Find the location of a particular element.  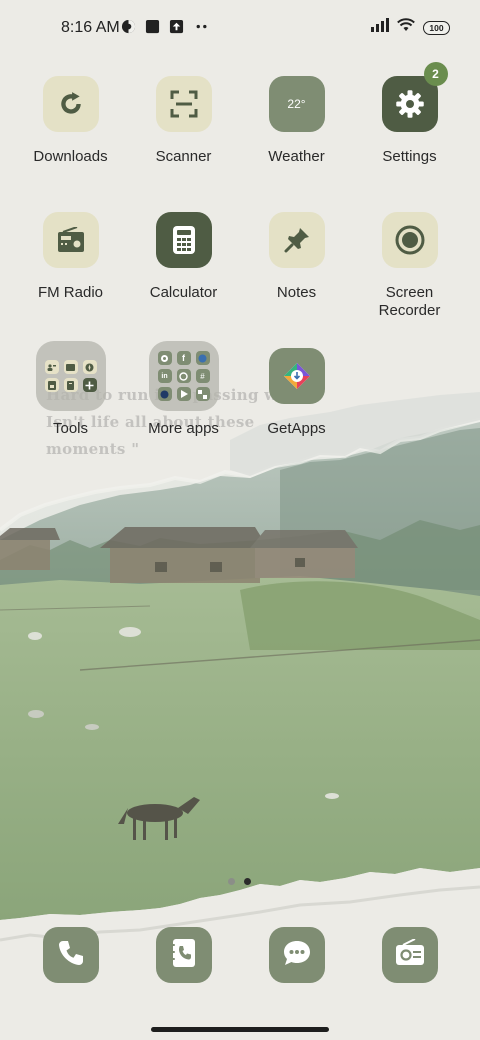

weather-icon: 22° is located at coordinates (296, 104).